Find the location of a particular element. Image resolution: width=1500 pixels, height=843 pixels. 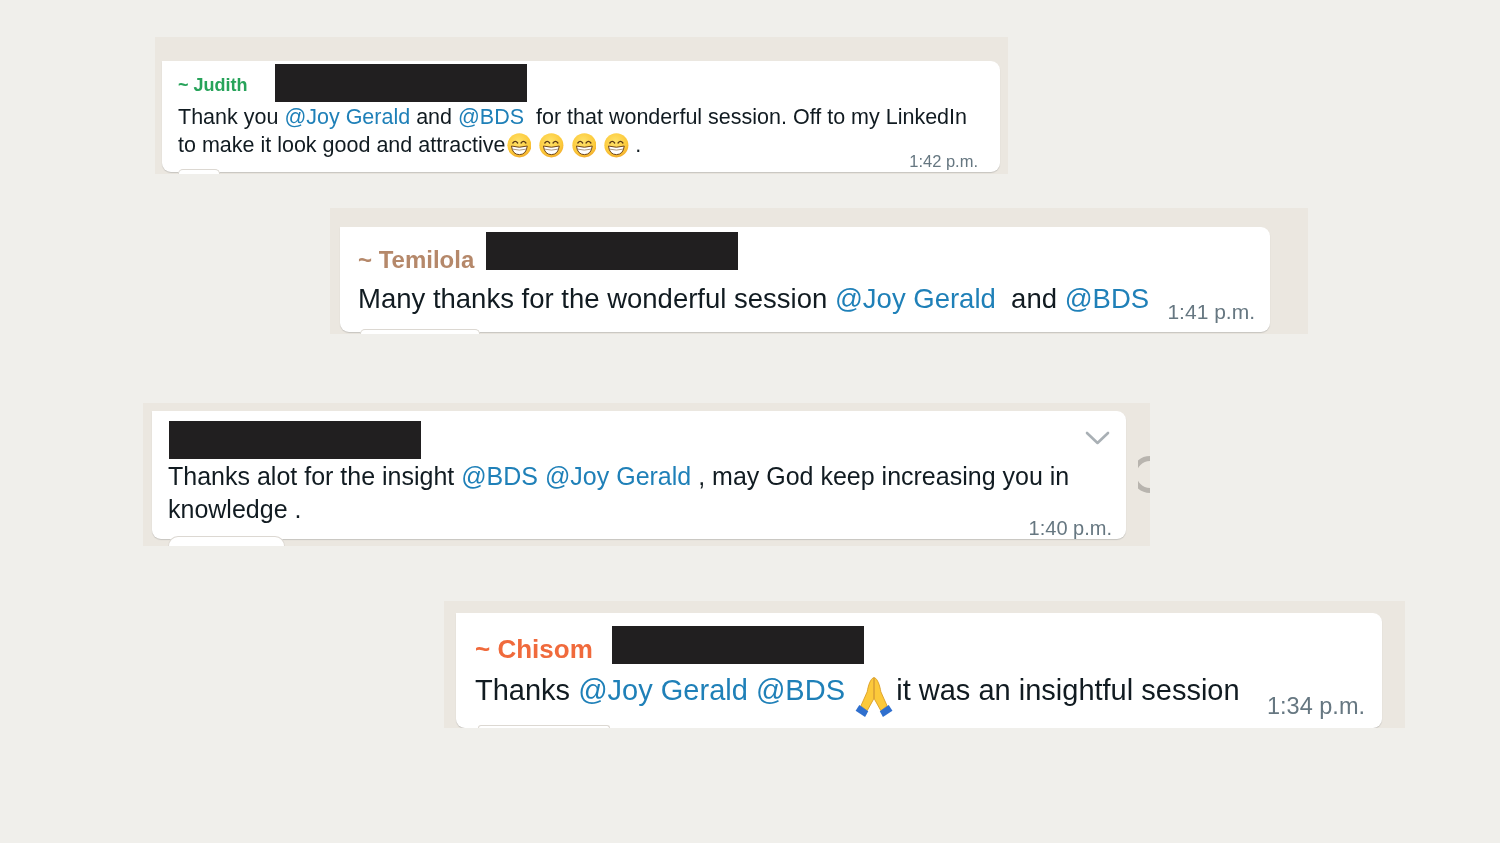

message-text: Many thanks for the wonderful session @Joy Gerald and @BDS is located at coordinates (754, 299).